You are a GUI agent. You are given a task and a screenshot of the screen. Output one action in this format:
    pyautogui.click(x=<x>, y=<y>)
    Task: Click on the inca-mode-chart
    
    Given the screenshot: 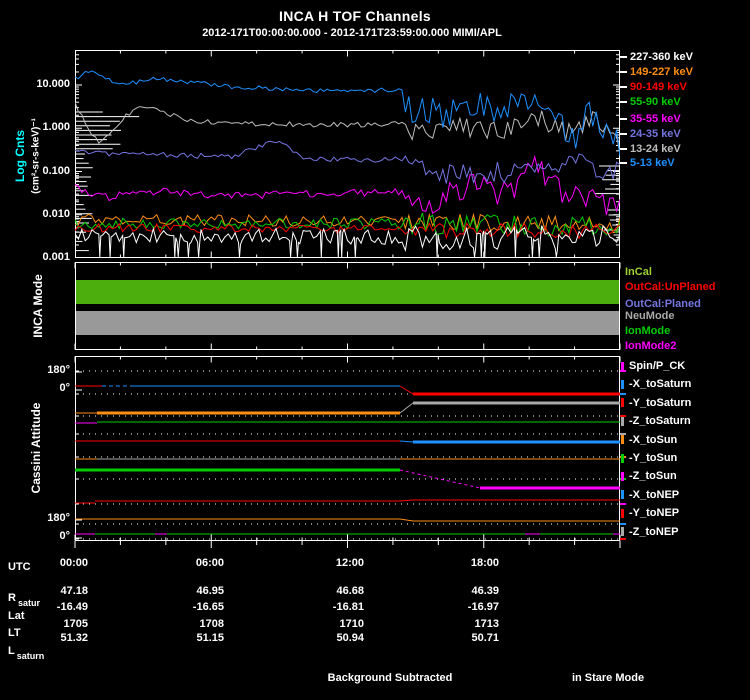 What is the action you would take?
    pyautogui.click(x=347, y=306)
    